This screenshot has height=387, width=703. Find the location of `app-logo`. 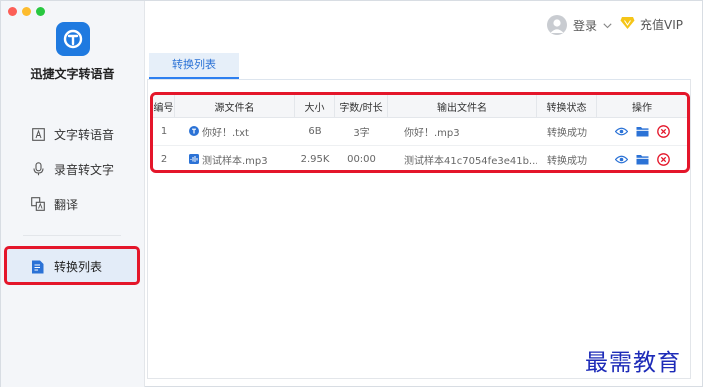

app-logo is located at coordinates (73, 39).